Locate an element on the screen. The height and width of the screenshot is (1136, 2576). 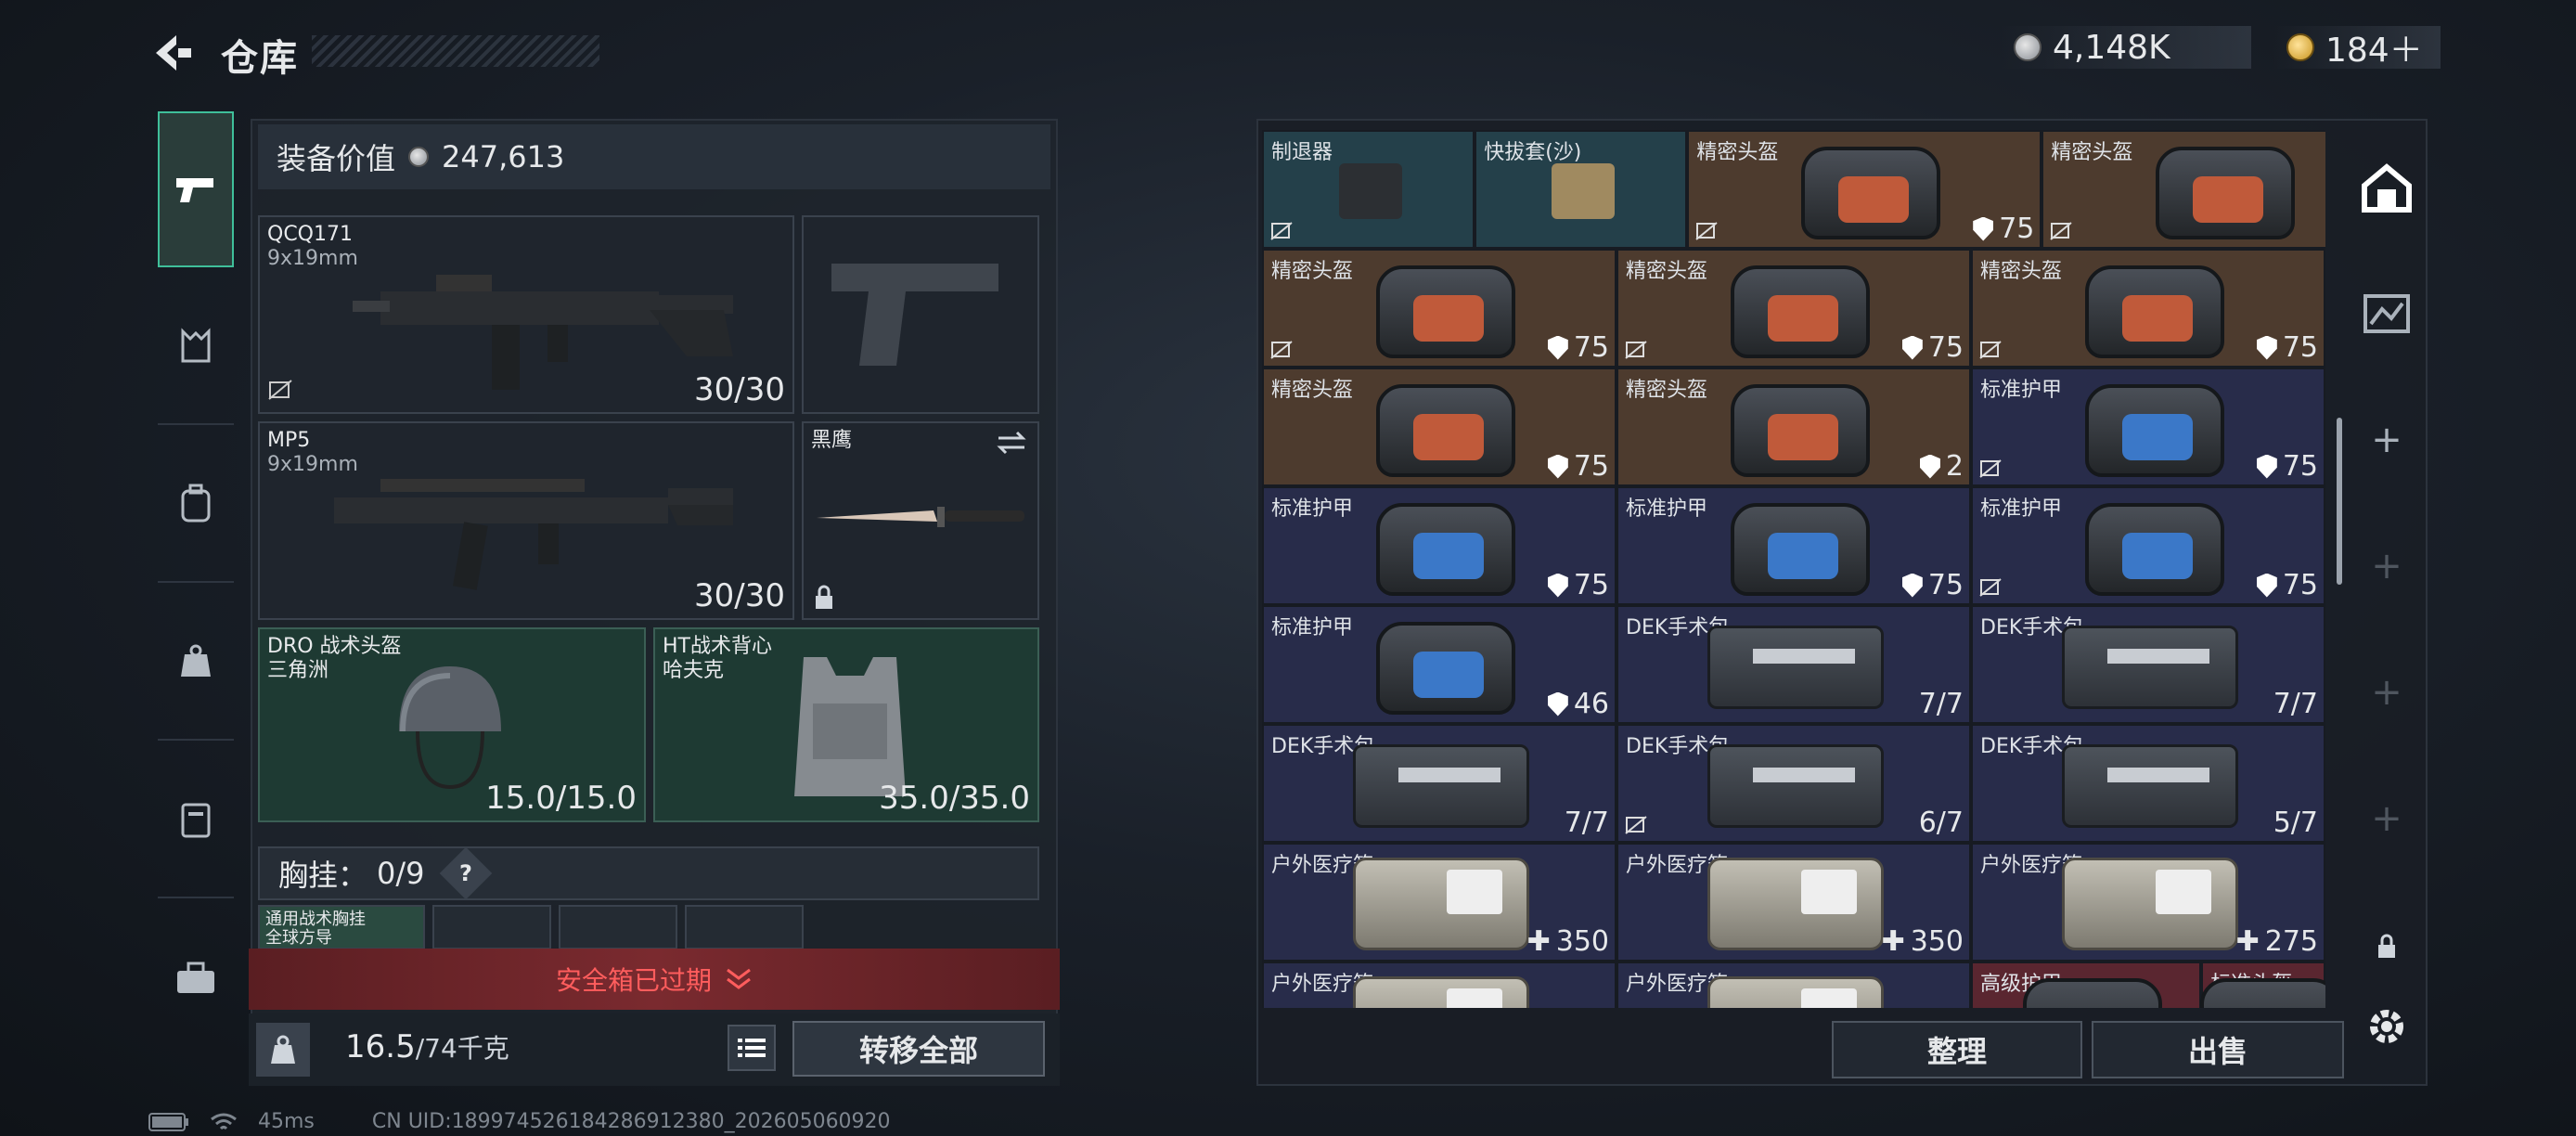
heal-icon: ✚ is located at coordinates (1538, 941).